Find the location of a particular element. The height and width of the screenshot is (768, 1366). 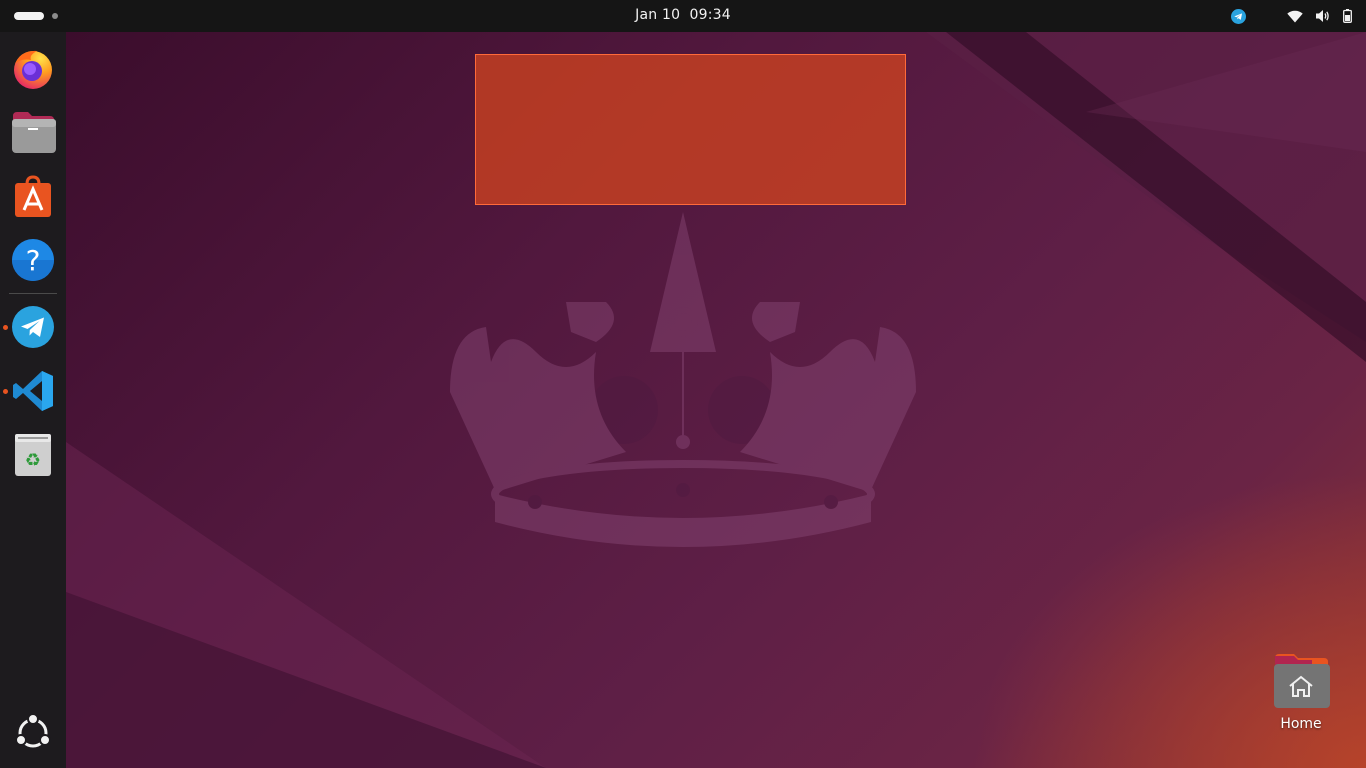

wifi-icon is located at coordinates (1295, 16).